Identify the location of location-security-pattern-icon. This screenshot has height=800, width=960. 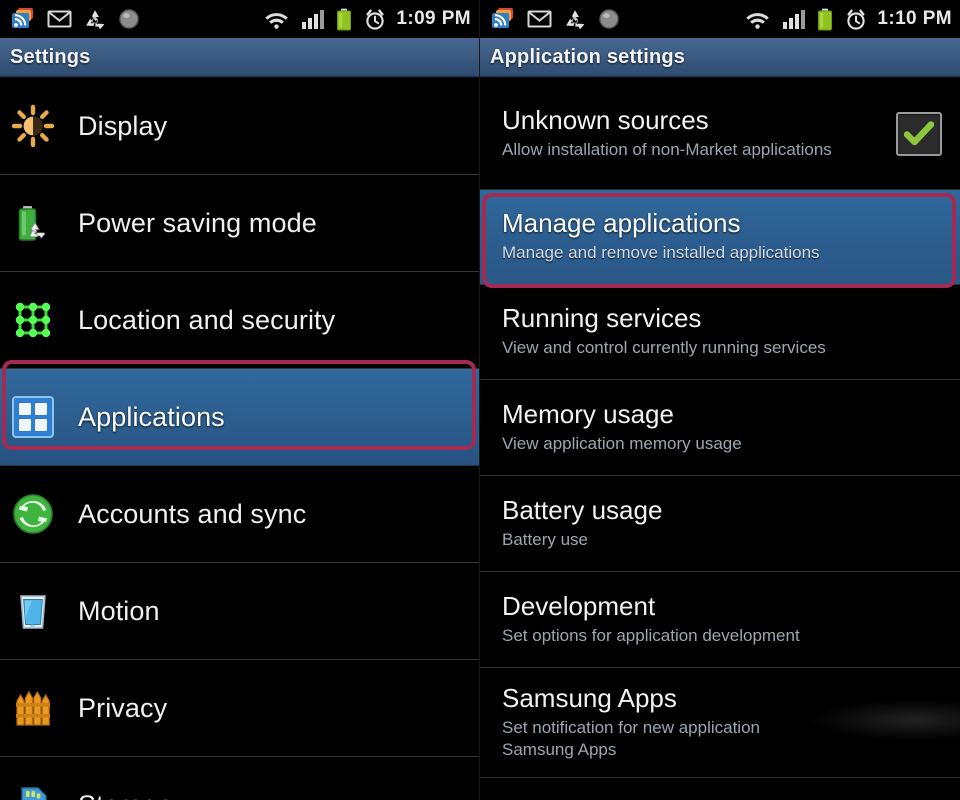
(33, 320).